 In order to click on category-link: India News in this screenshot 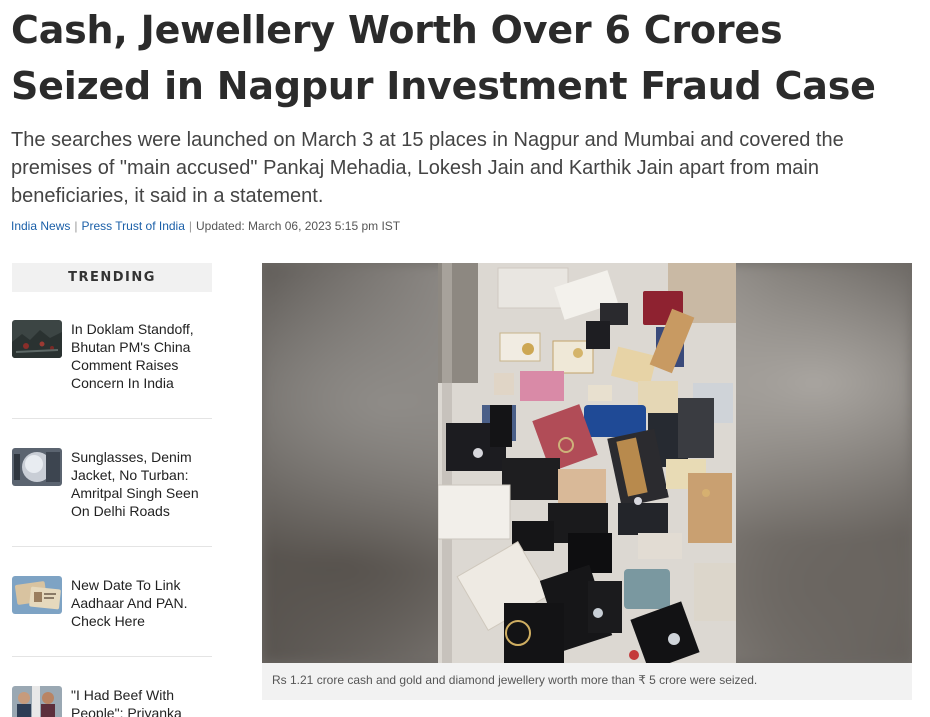, I will do `click(40, 226)`.